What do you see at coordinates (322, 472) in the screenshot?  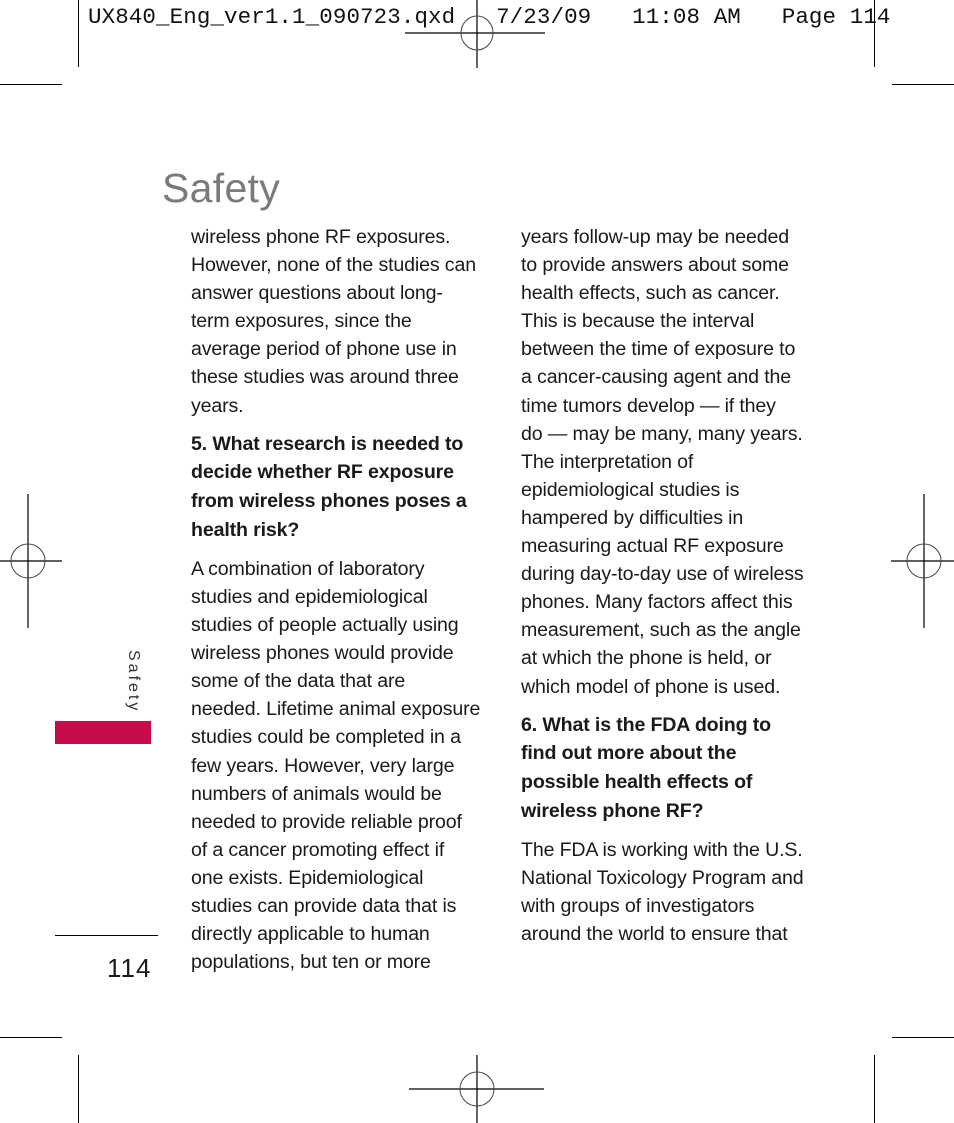 I see `heading-line: decide whether RF exposure` at bounding box center [322, 472].